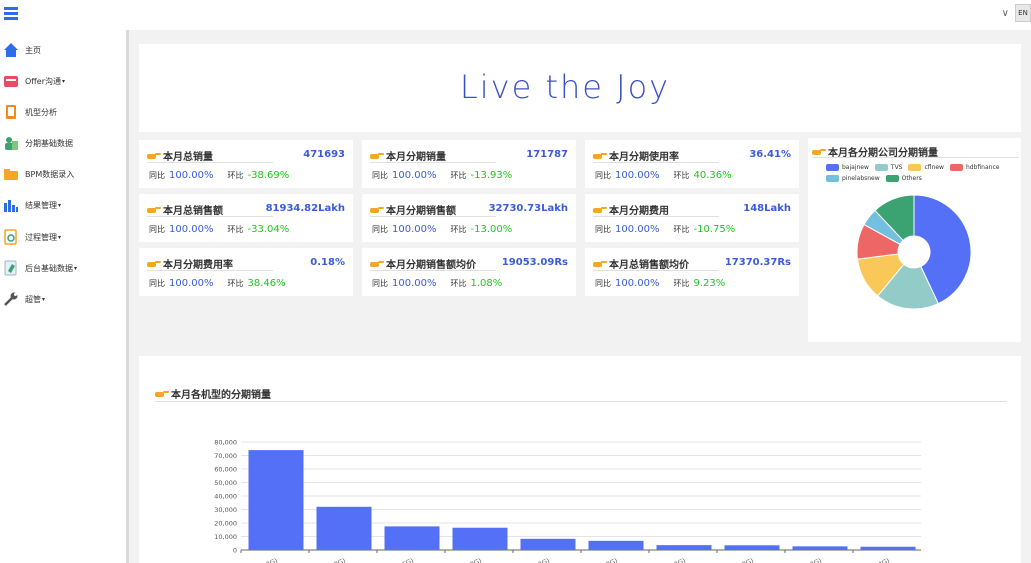 This screenshot has width=1031, height=563. What do you see at coordinates (547, 154) in the screenshot?
I see `stat-card-value: 171787` at bounding box center [547, 154].